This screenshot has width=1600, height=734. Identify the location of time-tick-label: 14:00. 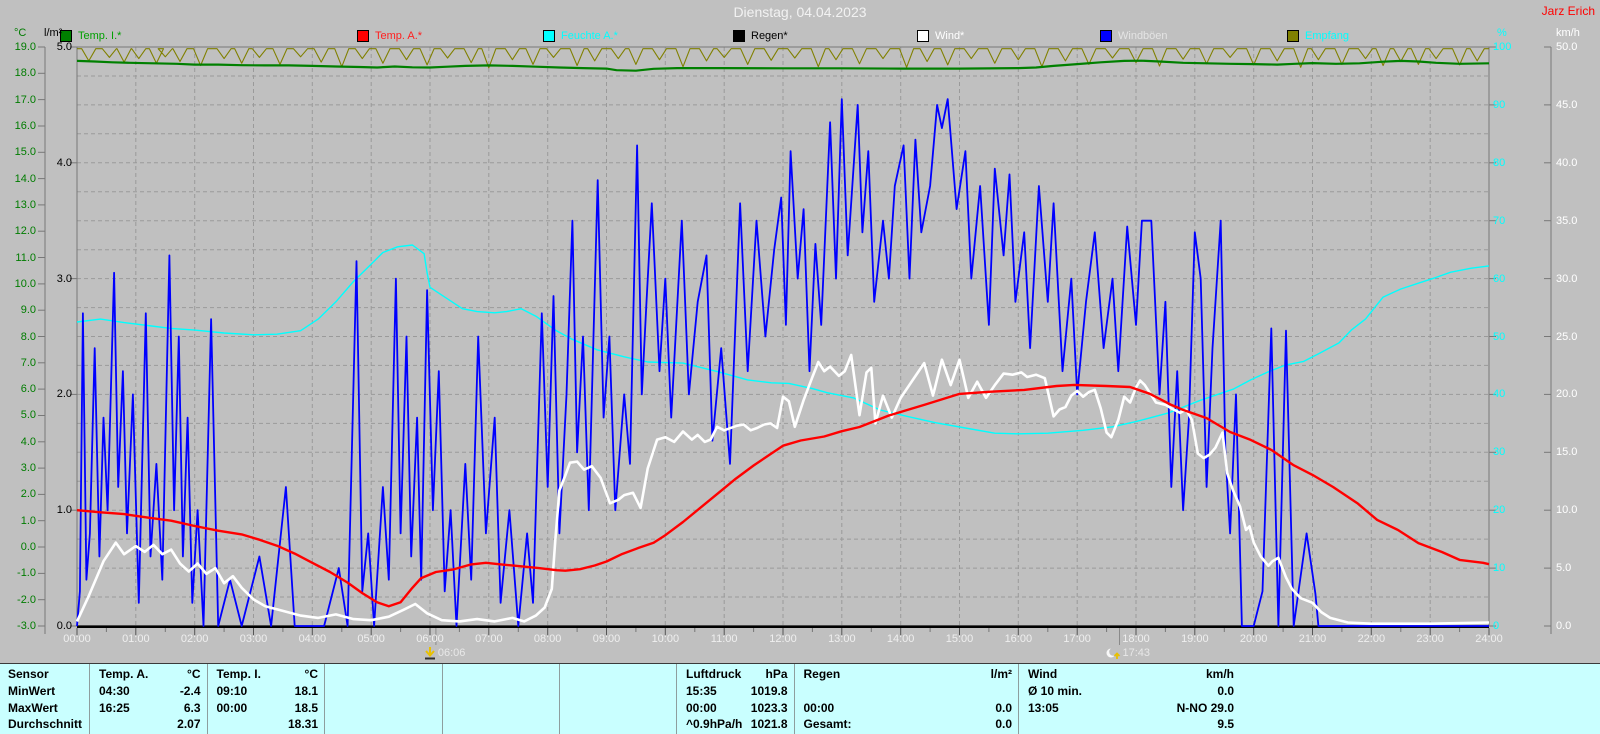
(900, 639).